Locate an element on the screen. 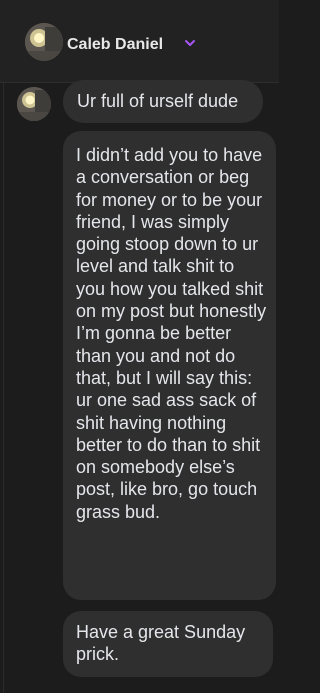 The image size is (320, 693). chat-header: Caleb Daniel is located at coordinates (139, 41).